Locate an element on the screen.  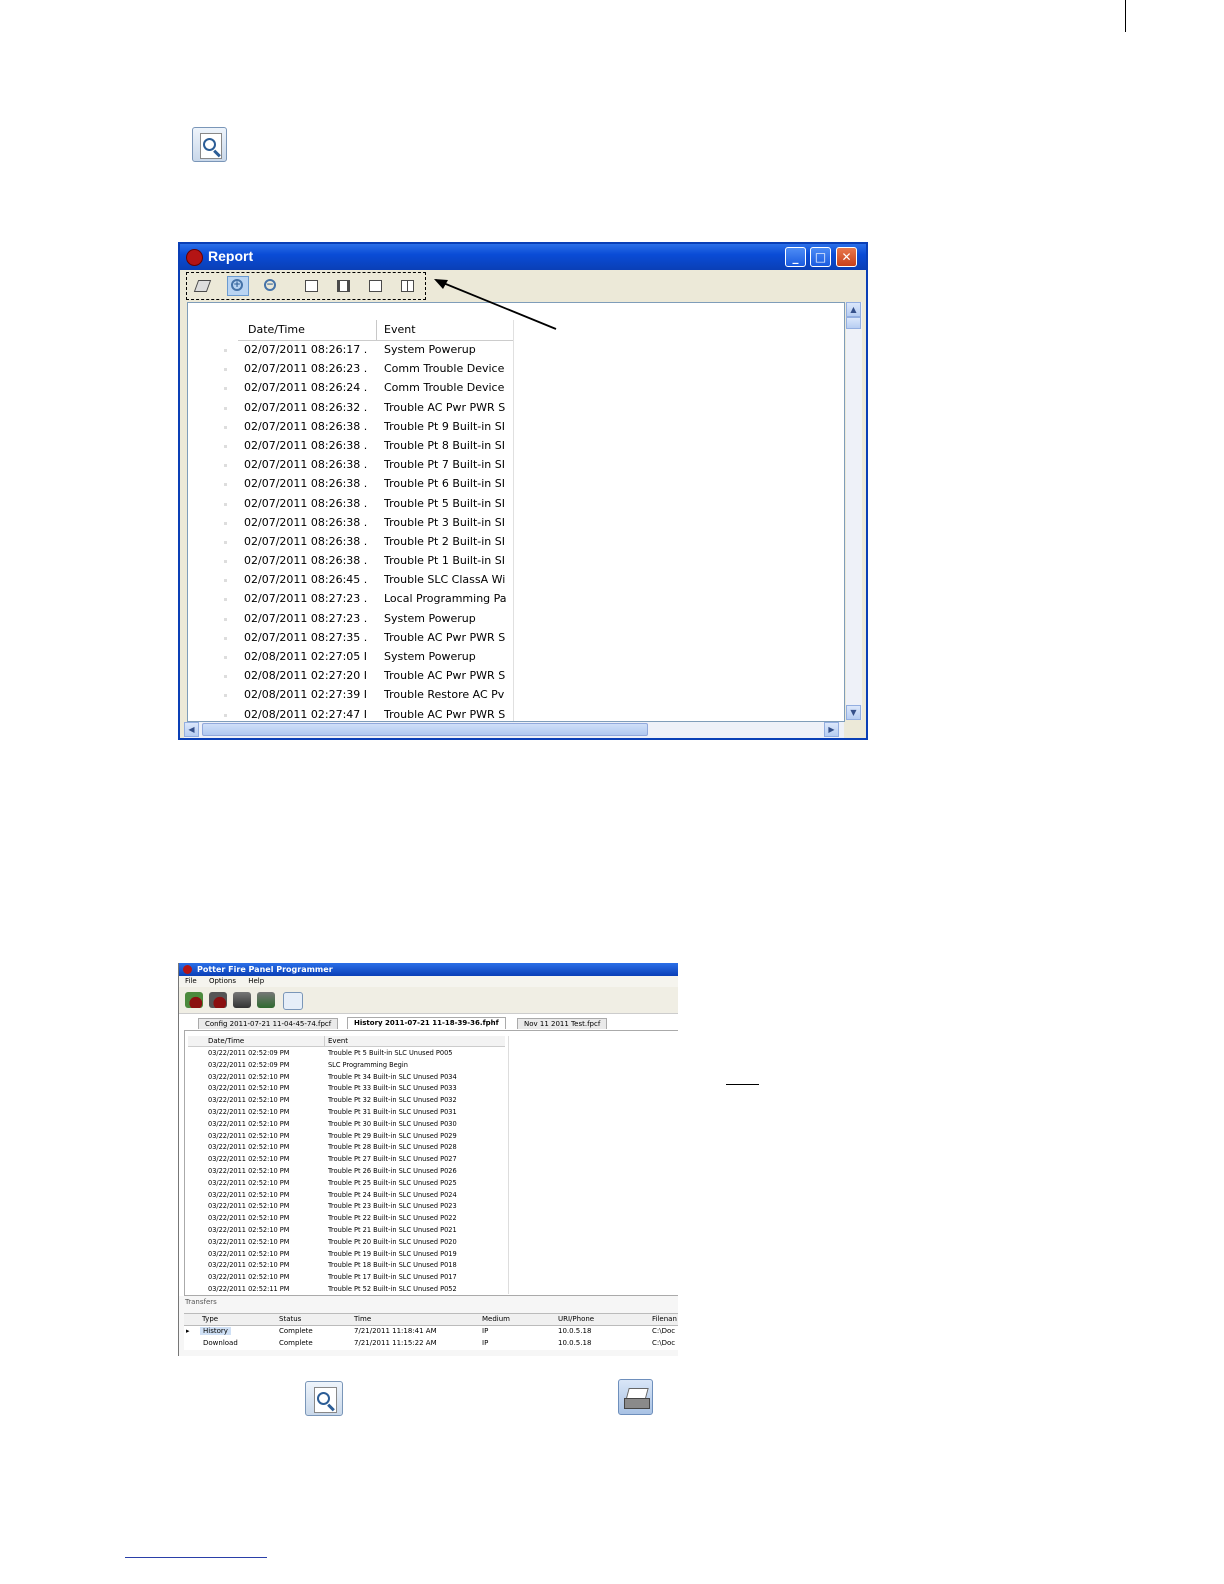
scroll-left-button: ◀ is located at coordinates (191, 729).